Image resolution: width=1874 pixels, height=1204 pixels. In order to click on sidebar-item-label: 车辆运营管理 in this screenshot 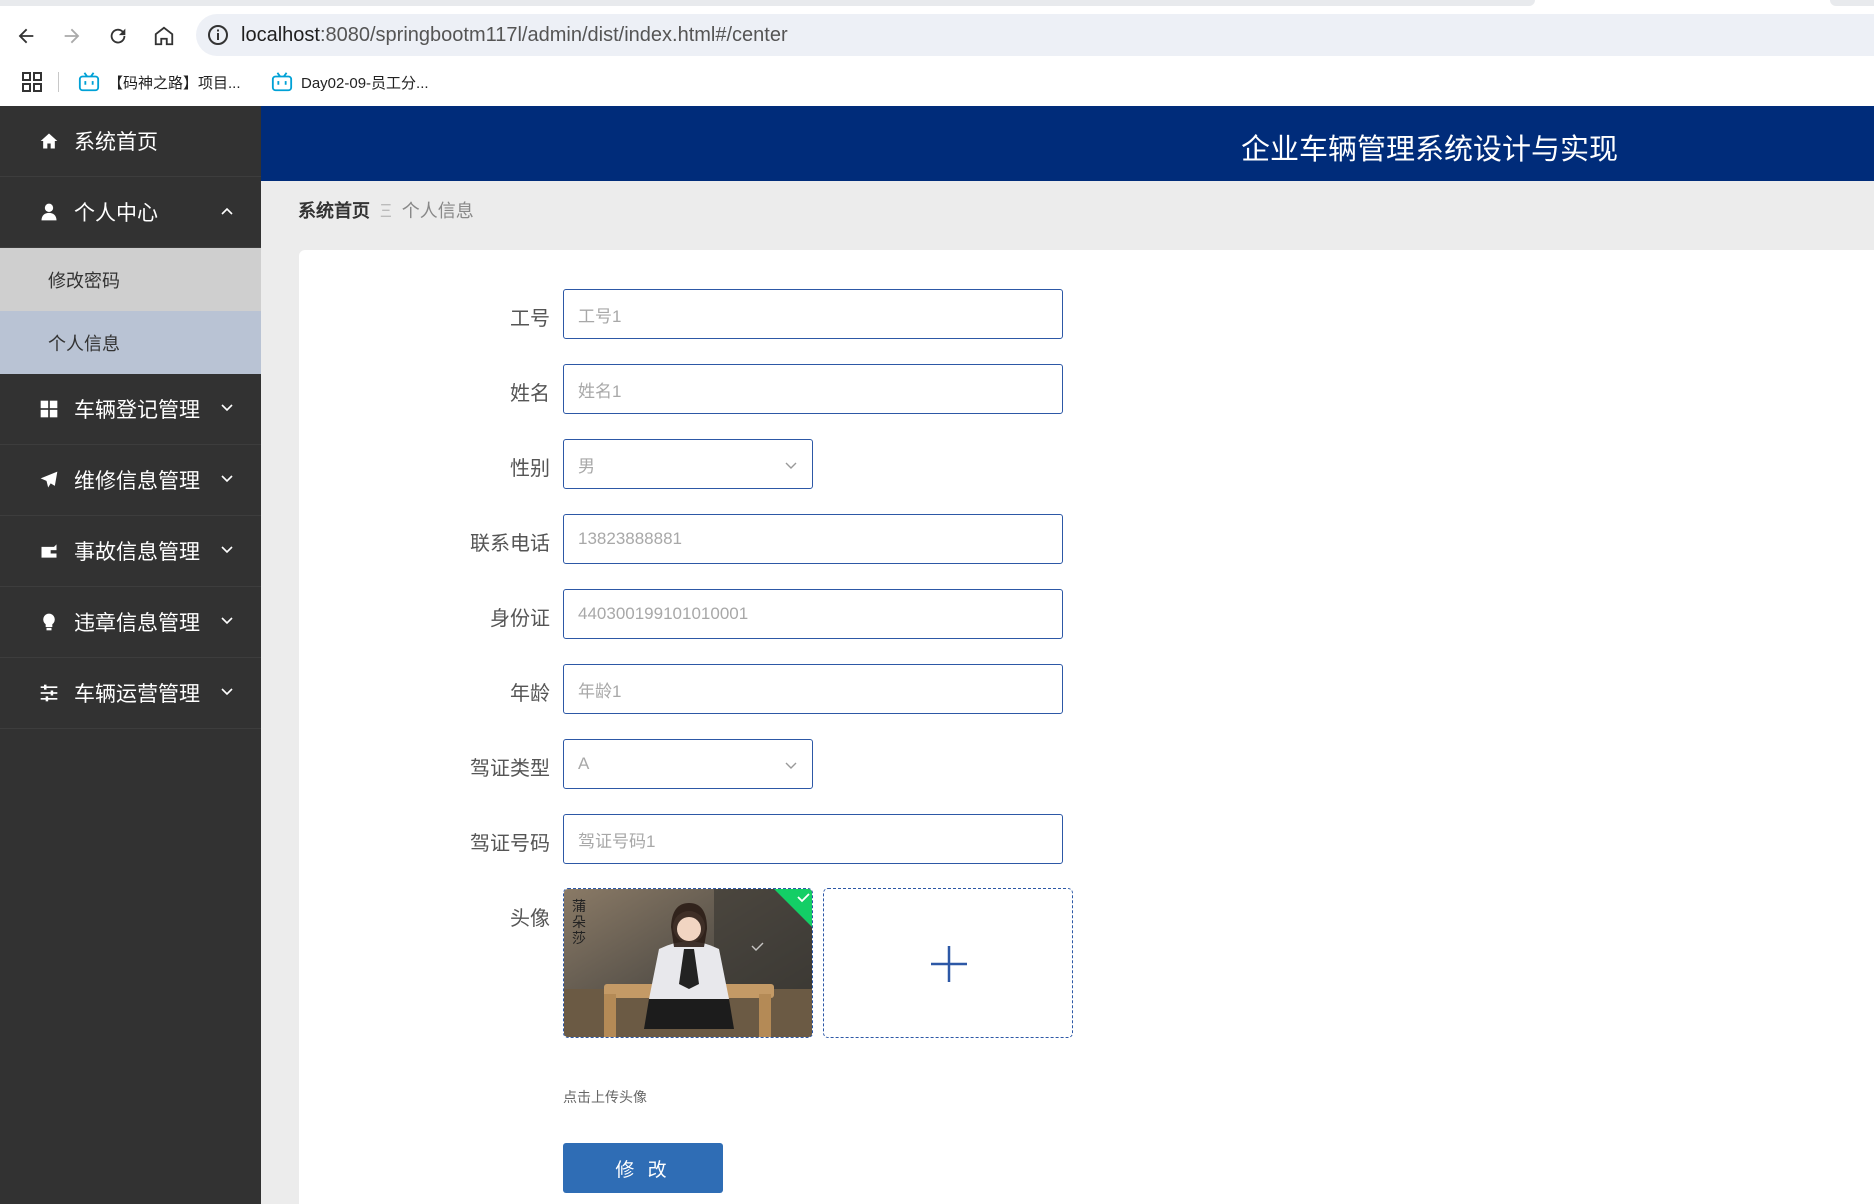, I will do `click(137, 694)`.